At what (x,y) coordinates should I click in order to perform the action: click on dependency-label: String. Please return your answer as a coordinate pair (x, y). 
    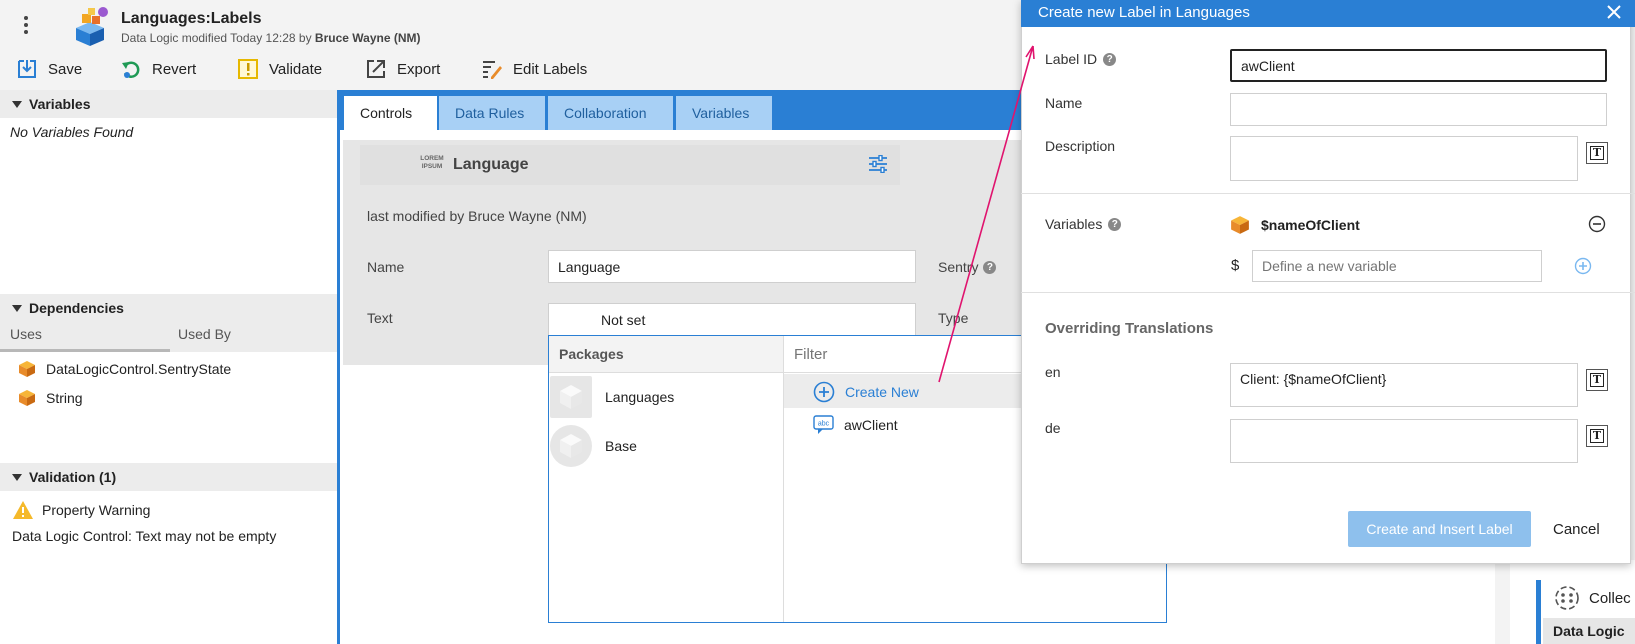
    Looking at the image, I should click on (64, 398).